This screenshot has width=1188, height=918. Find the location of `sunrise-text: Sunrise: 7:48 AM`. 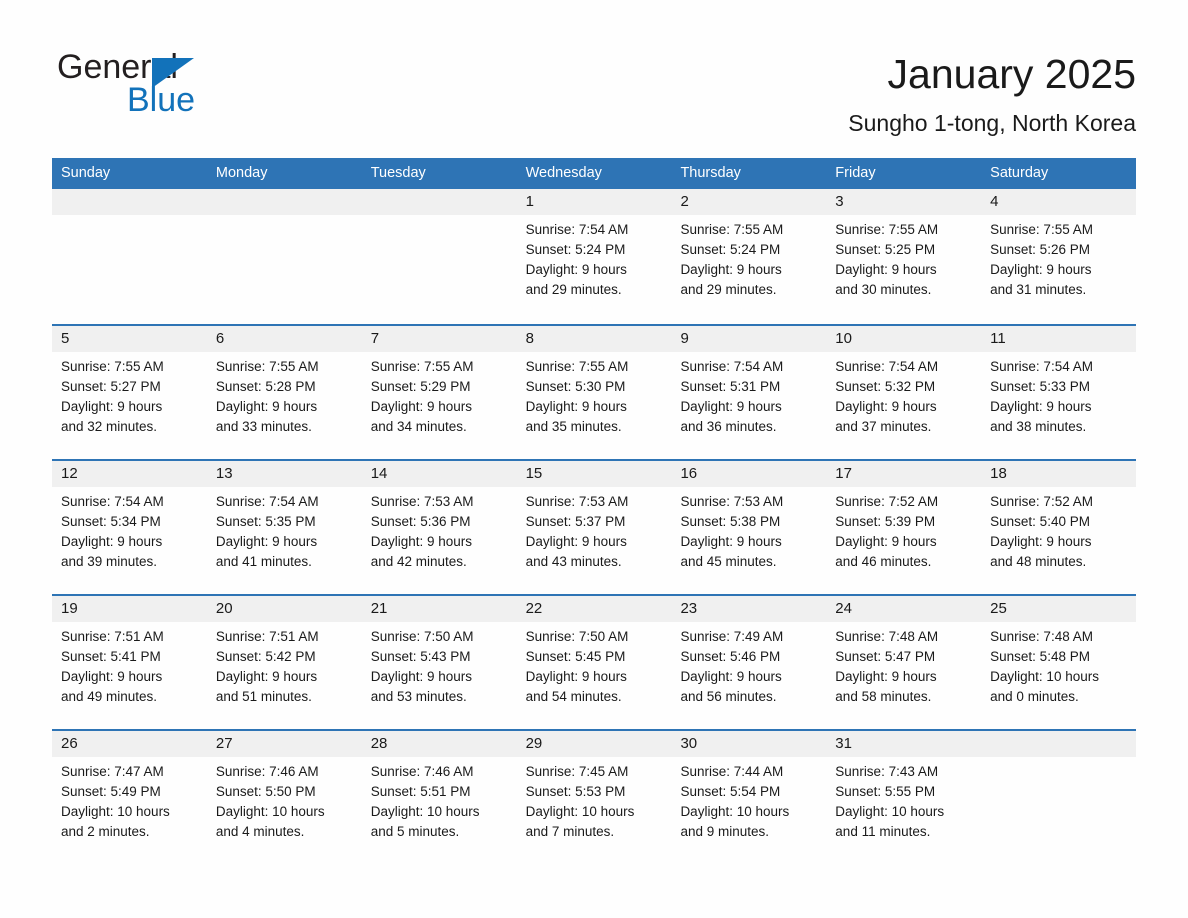

sunrise-text: Sunrise: 7:48 AM is located at coordinates (1041, 636).